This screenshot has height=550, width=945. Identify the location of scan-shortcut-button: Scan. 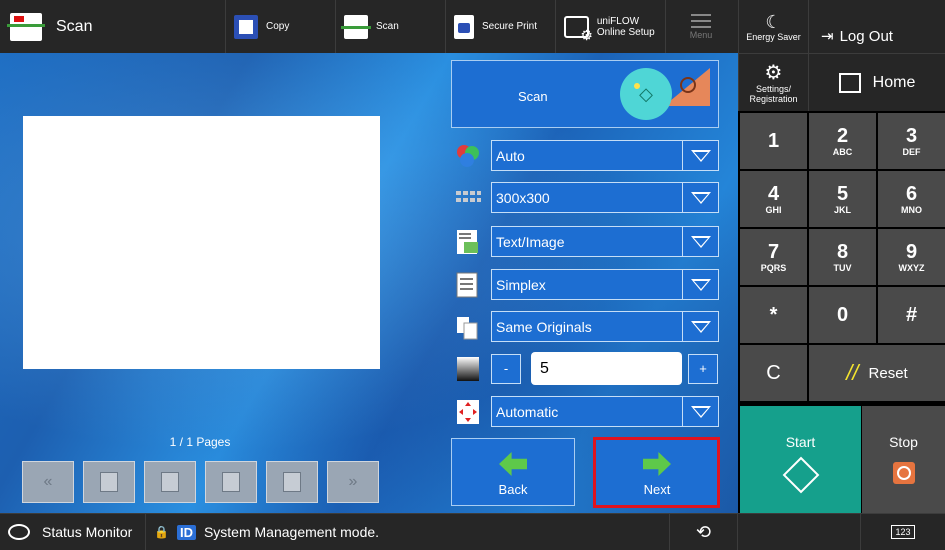
(391, 26).